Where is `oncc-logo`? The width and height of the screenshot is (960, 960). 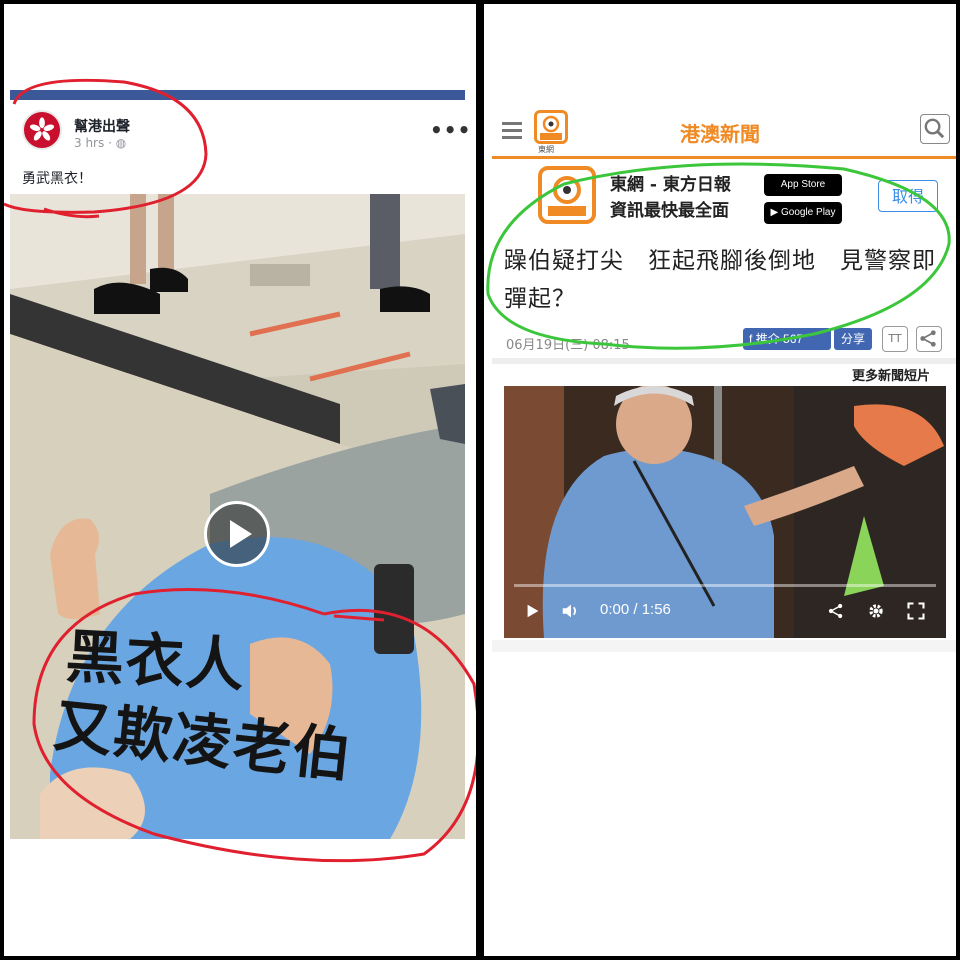
oncc-logo is located at coordinates (551, 127).